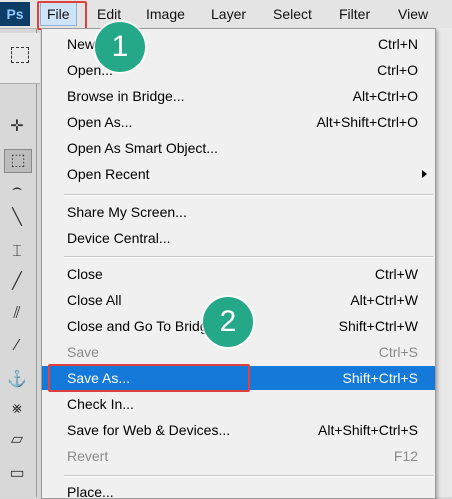 Image resolution: width=452 pixels, height=499 pixels. I want to click on menu-item-shortcut: Shift+Ctrl+S, so click(380, 378).